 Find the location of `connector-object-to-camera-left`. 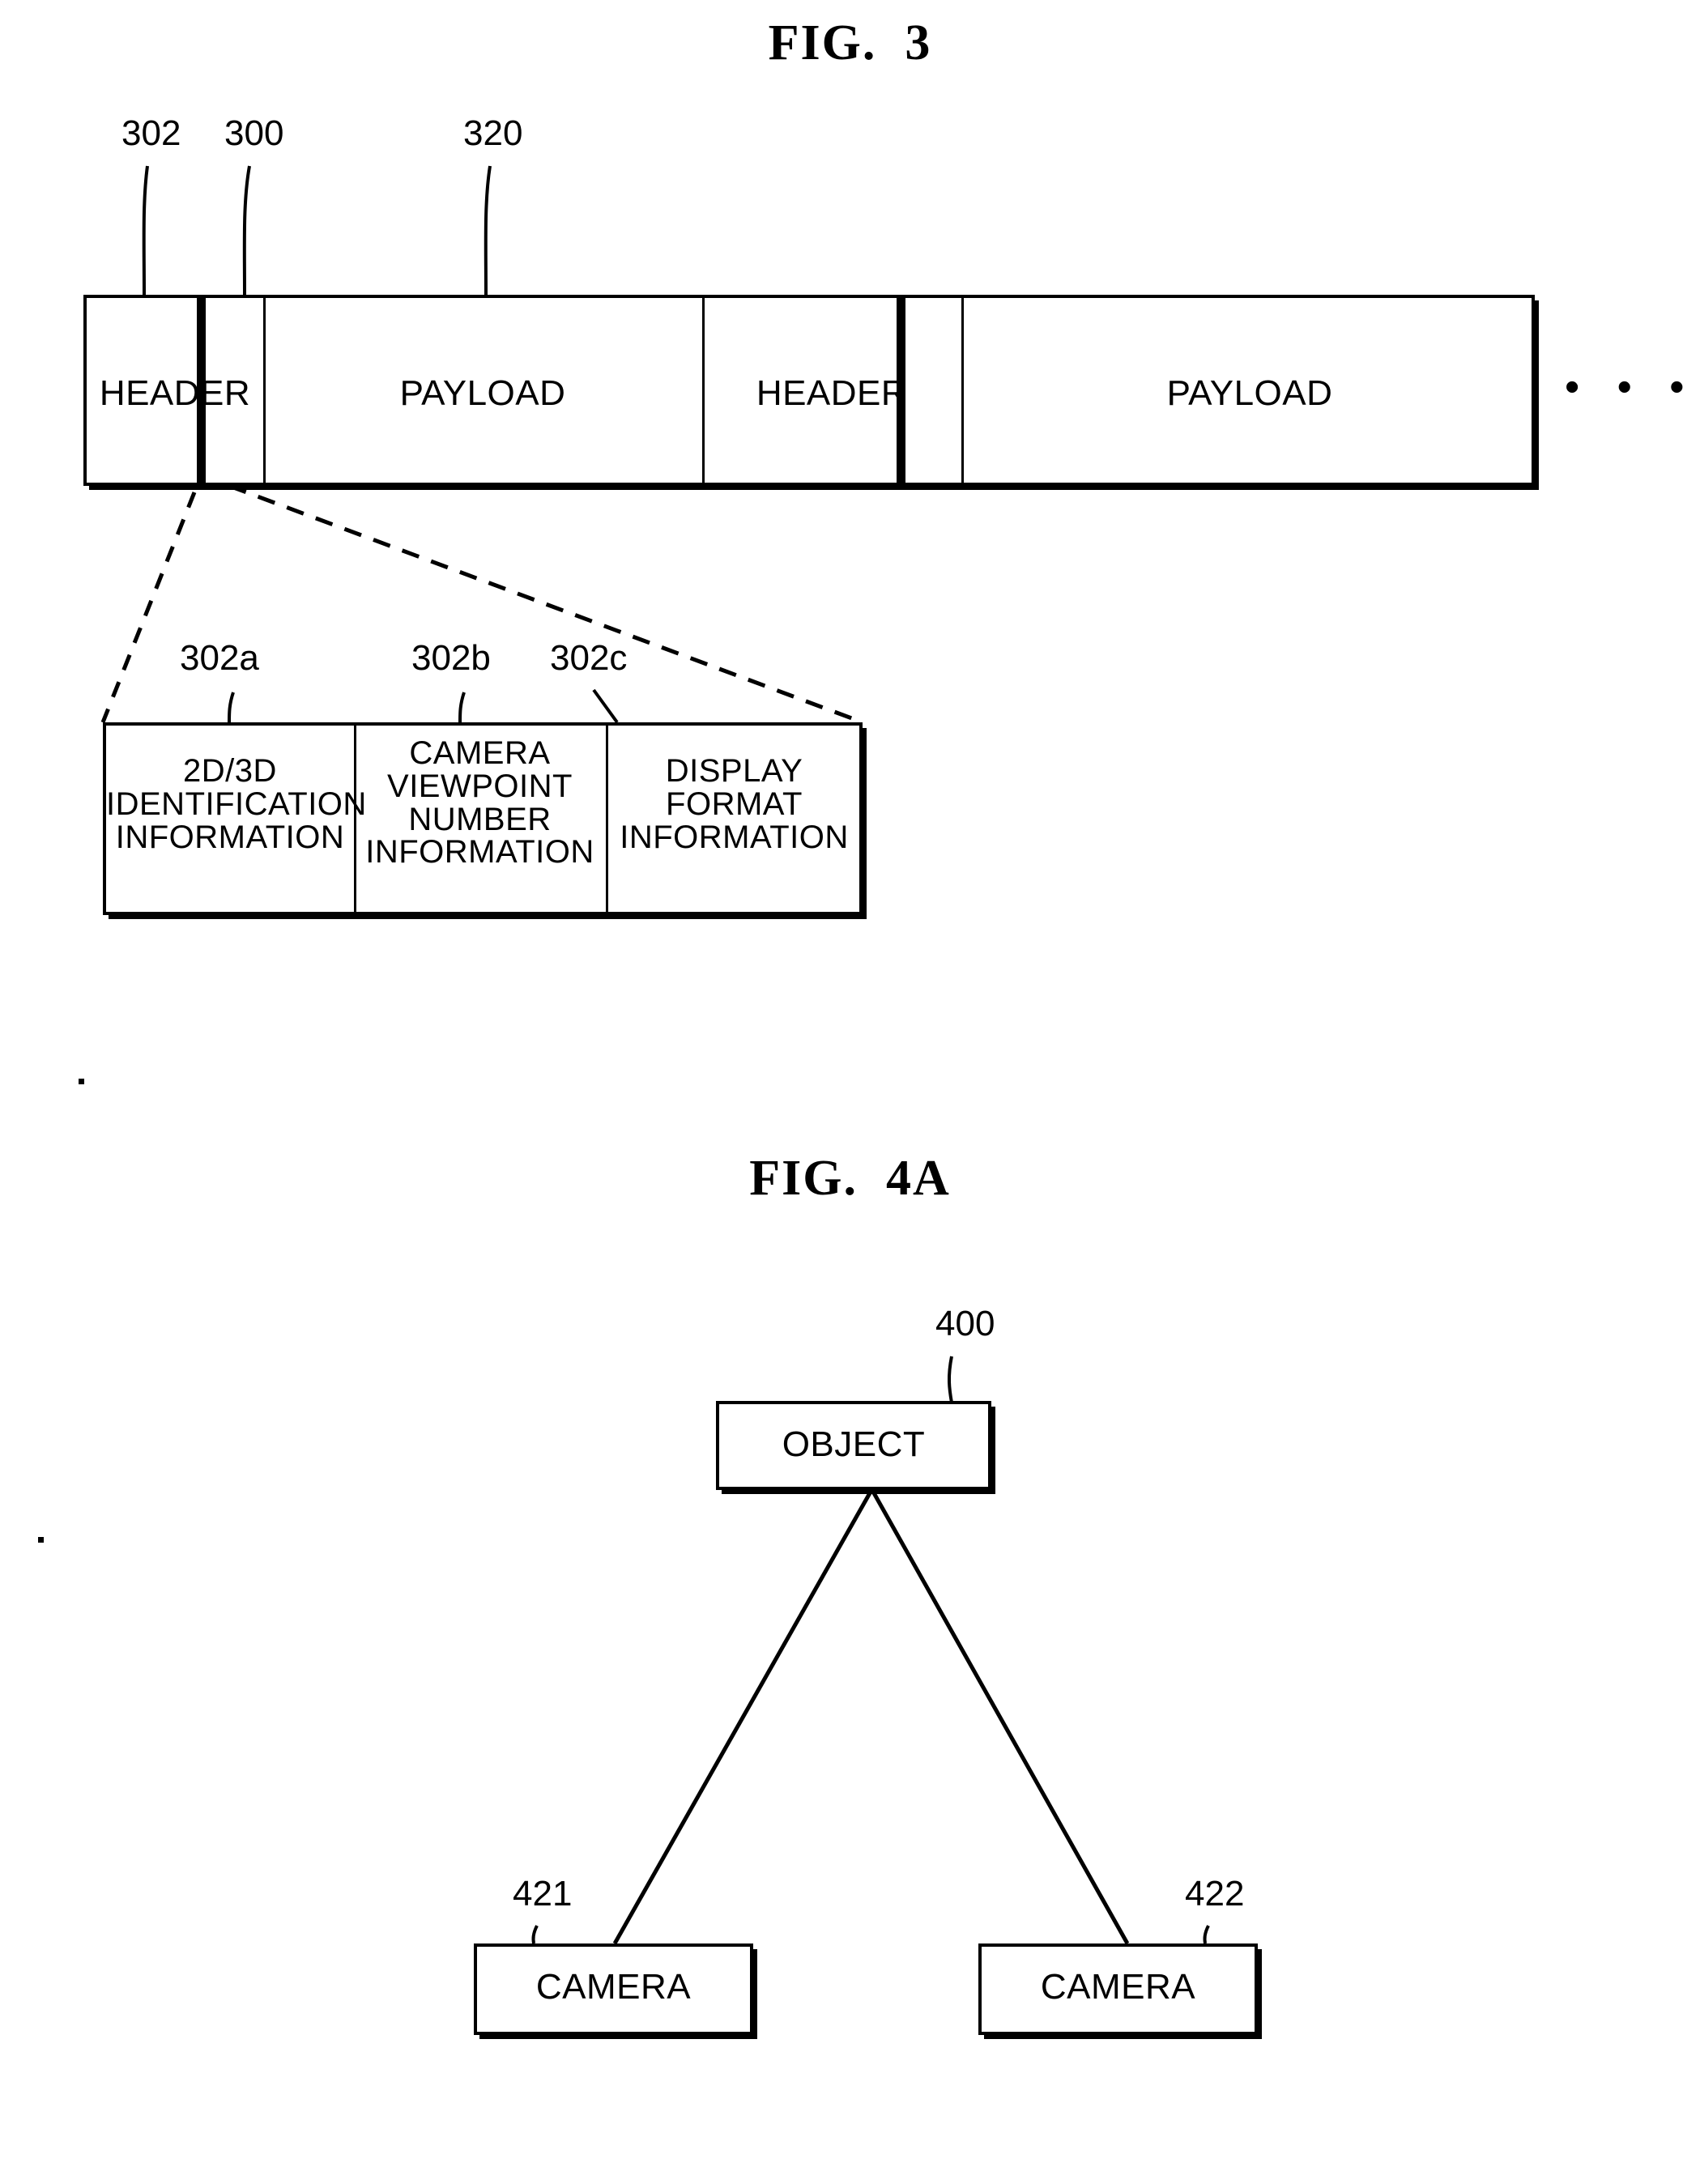

connector-object-to-camera-left is located at coordinates (742, 1718).